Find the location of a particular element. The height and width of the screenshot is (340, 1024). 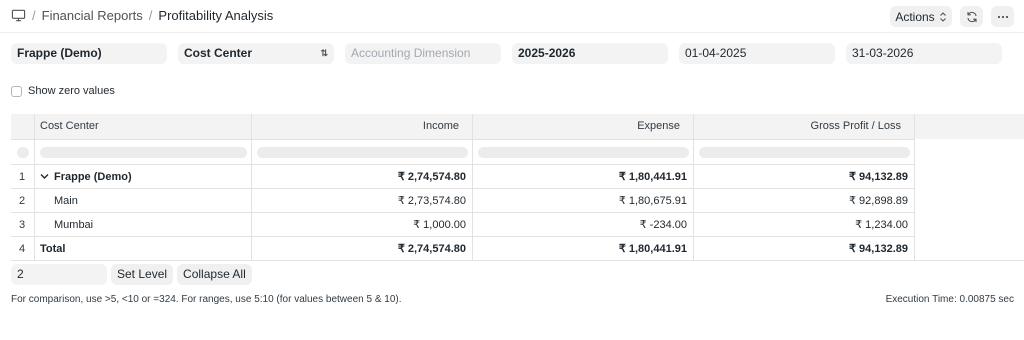

header-spacer is located at coordinates (969, 126).